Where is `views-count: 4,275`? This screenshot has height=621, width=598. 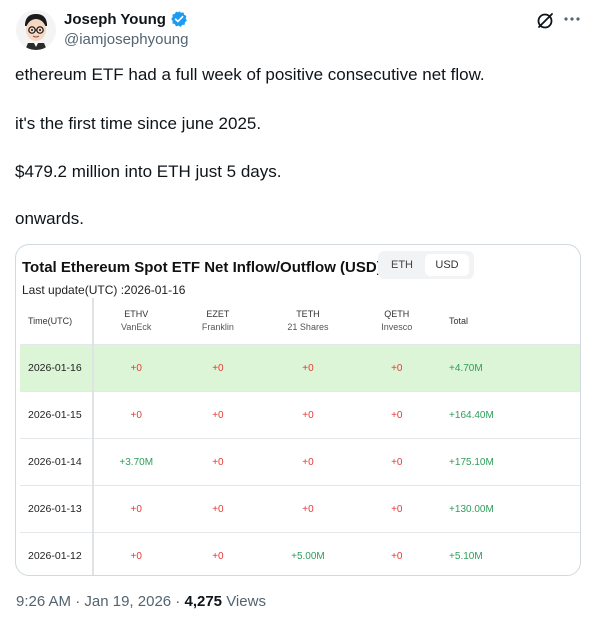
views-count: 4,275 is located at coordinates (203, 601).